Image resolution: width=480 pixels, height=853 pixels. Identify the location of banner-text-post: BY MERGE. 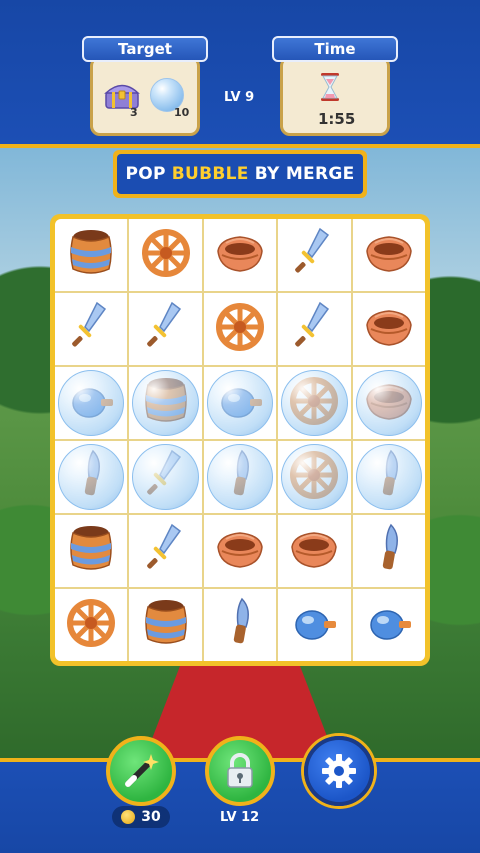
(304, 174).